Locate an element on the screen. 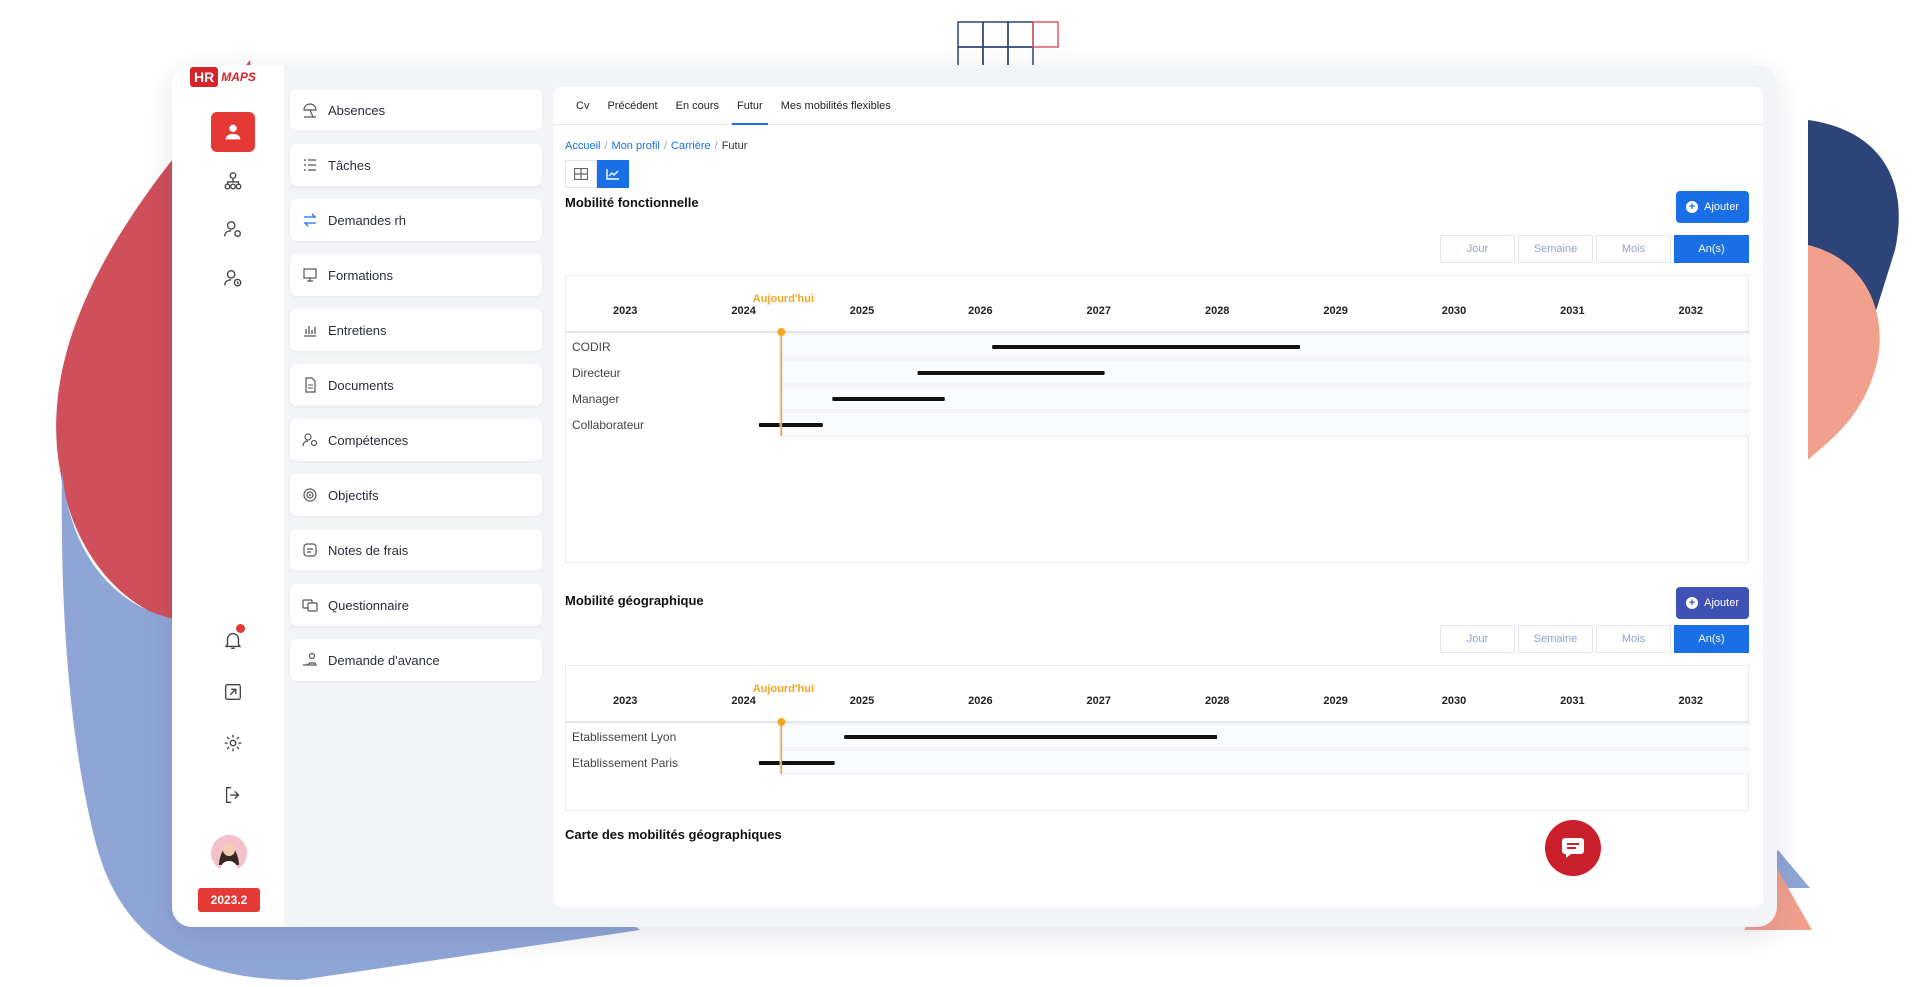 The image size is (1920, 987). module-objectifs: Objectifs is located at coordinates (416, 495).